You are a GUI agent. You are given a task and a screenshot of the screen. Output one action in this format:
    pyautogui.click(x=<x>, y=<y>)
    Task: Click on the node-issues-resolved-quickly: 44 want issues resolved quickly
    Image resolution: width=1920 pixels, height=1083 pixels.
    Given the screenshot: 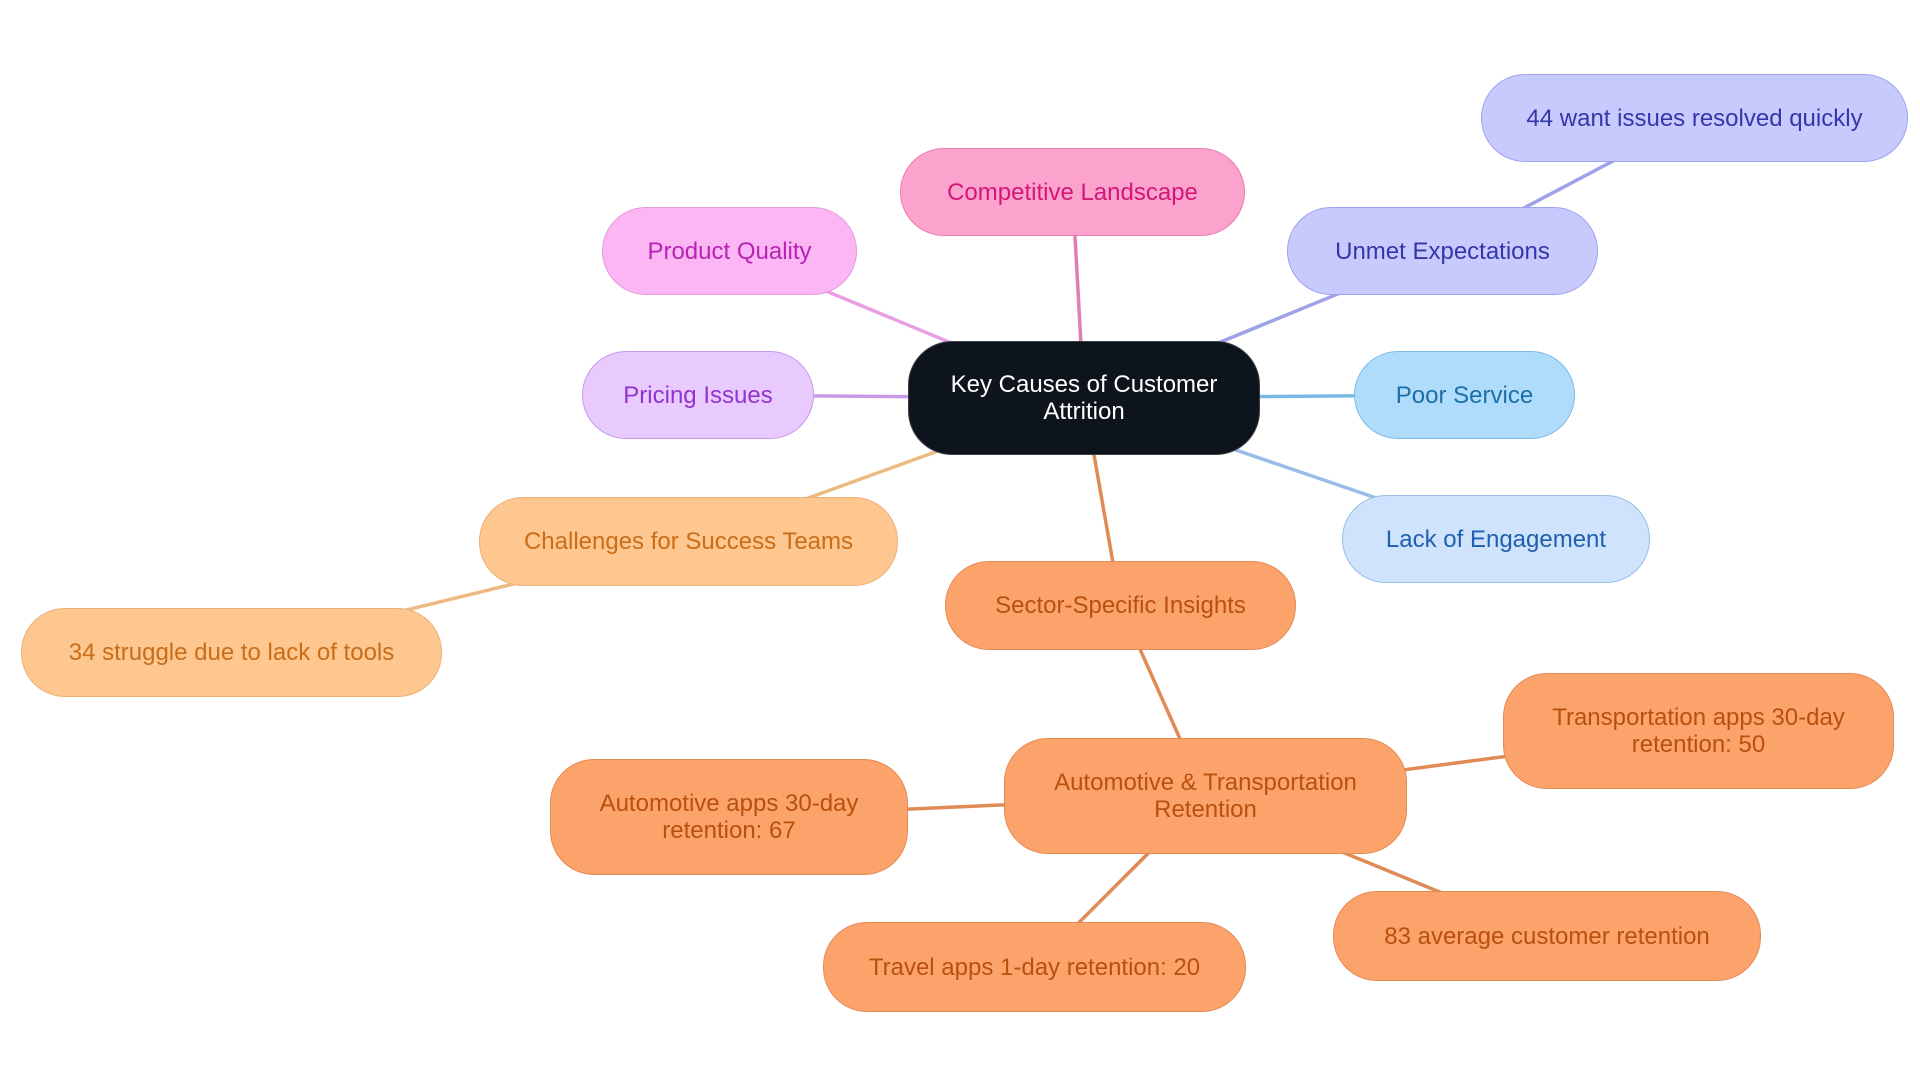 What is the action you would take?
    pyautogui.click(x=1694, y=118)
    